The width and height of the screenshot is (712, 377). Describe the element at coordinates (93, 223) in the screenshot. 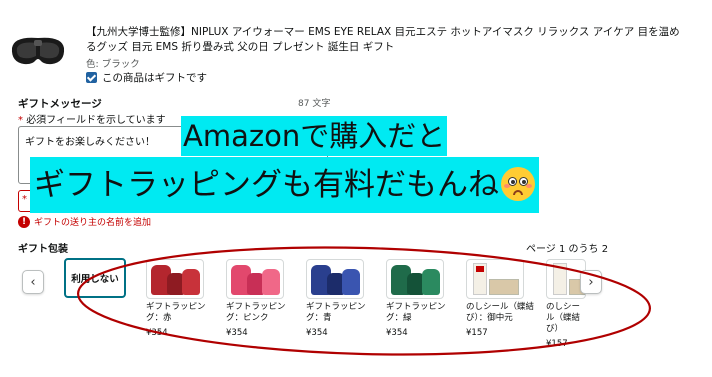

I see `error-text: ギフトの送り主の名前を追加` at that location.